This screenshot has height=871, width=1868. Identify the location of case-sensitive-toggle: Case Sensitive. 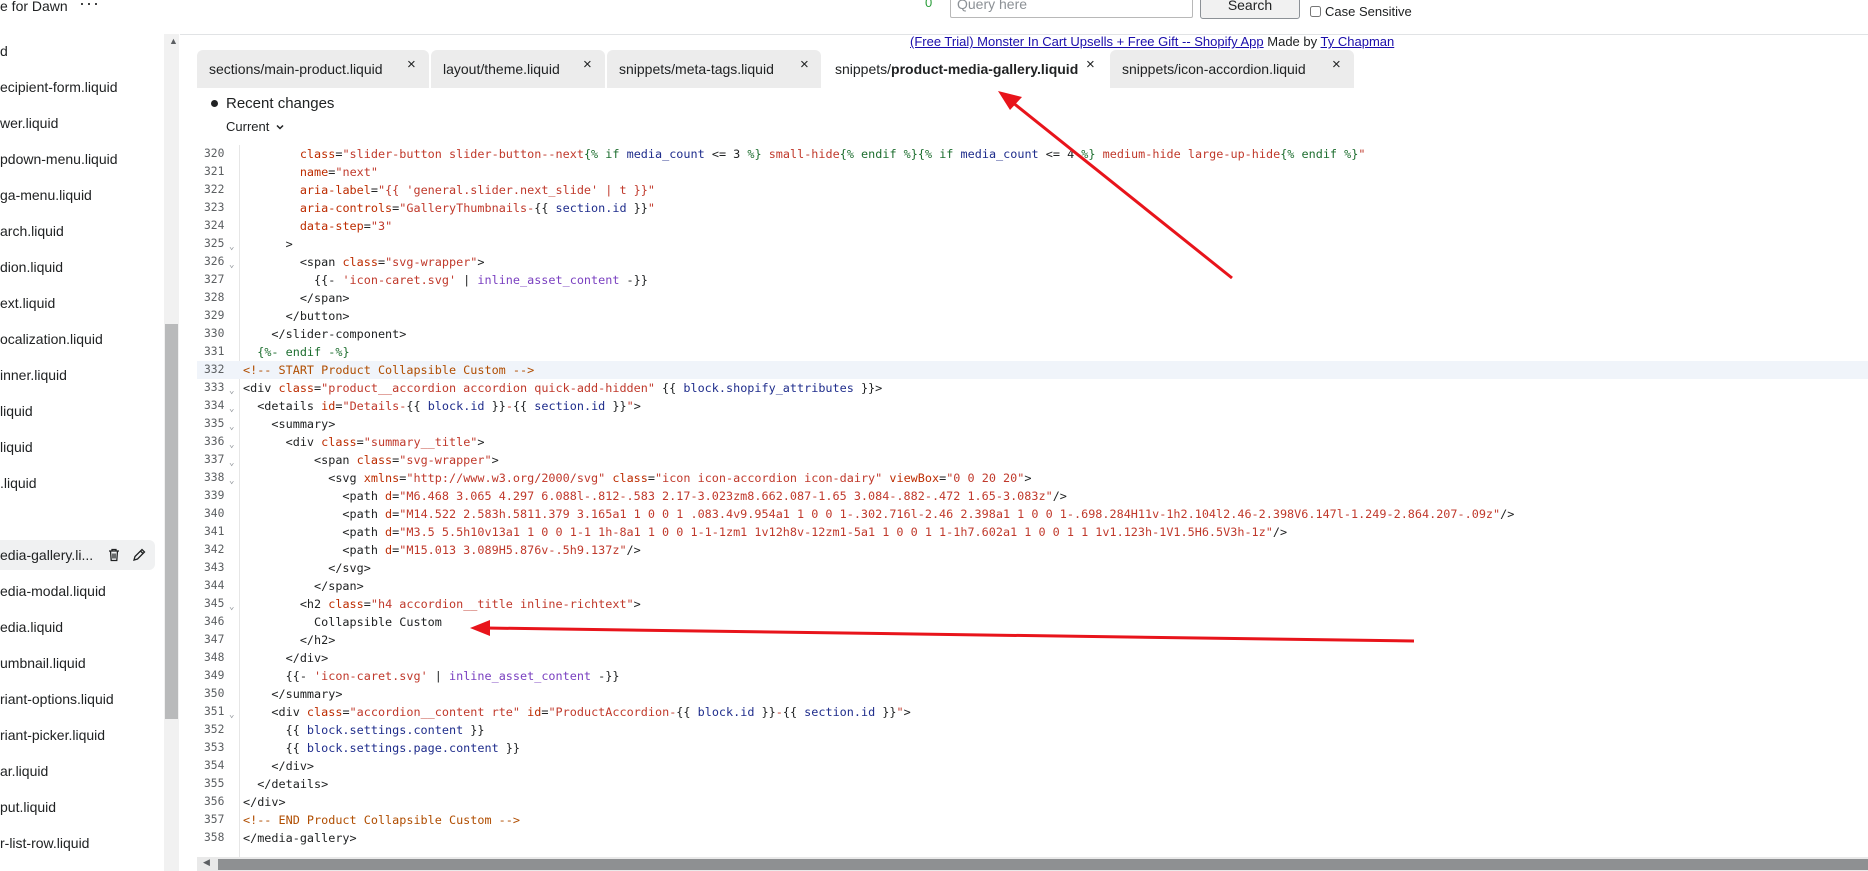
(1361, 11).